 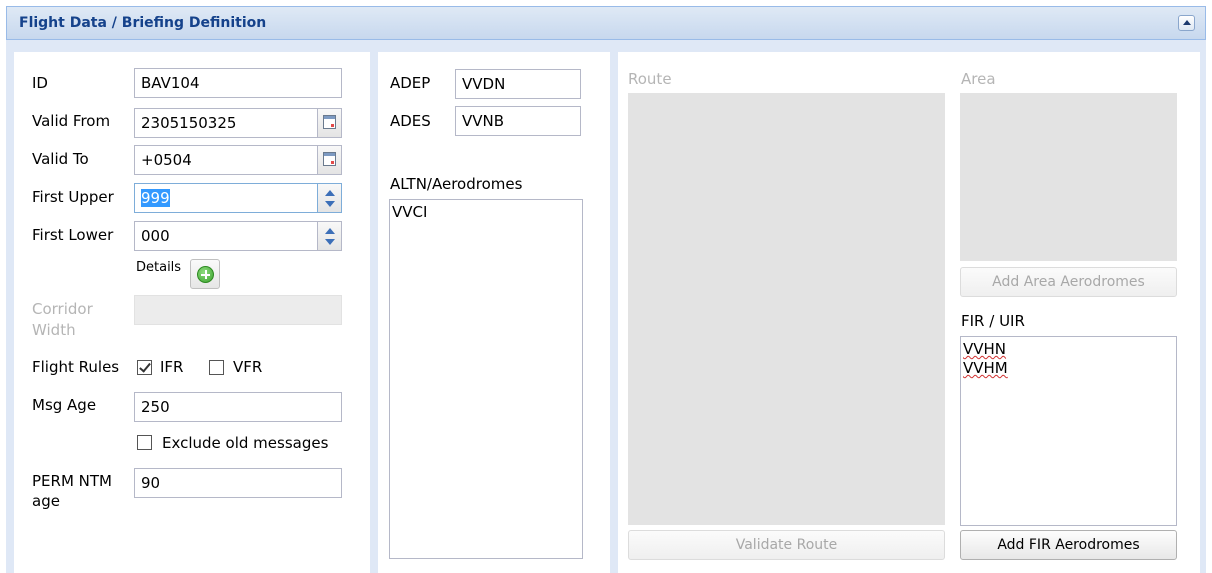 I want to click on msg-age-label: Msg Age, so click(x=64, y=405).